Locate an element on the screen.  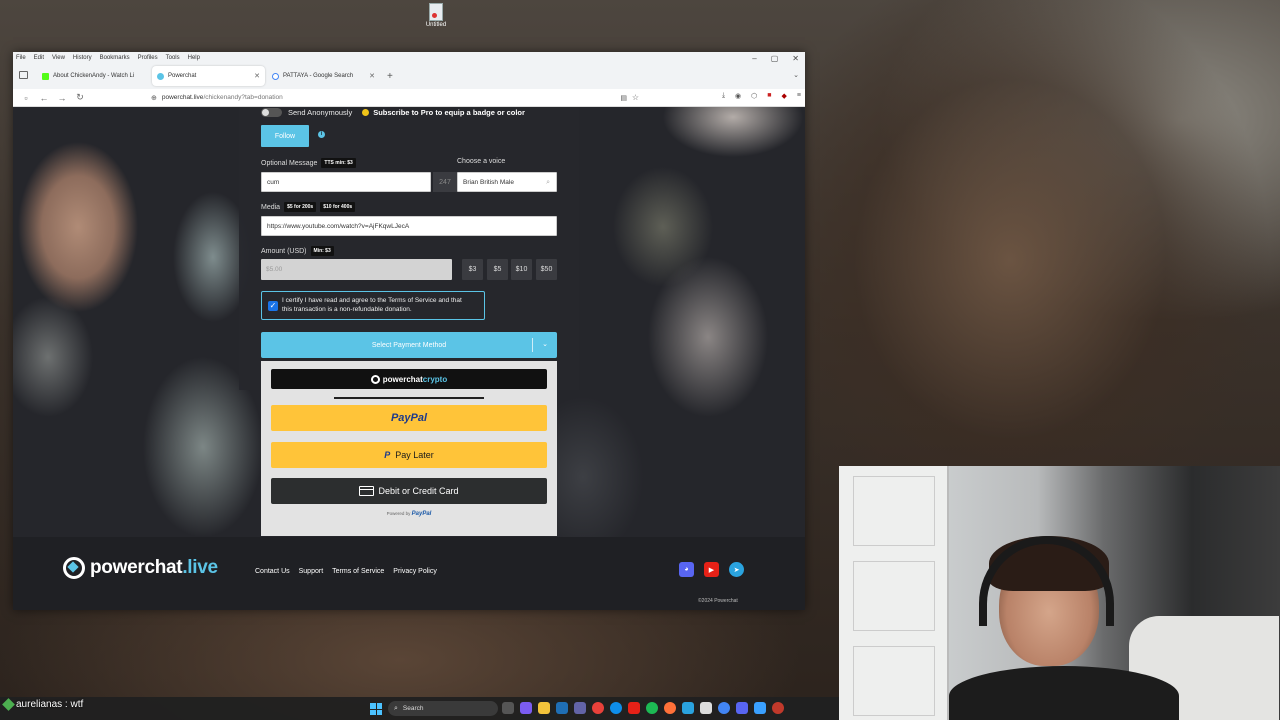
menu-help: Help is located at coordinates (194, 58).